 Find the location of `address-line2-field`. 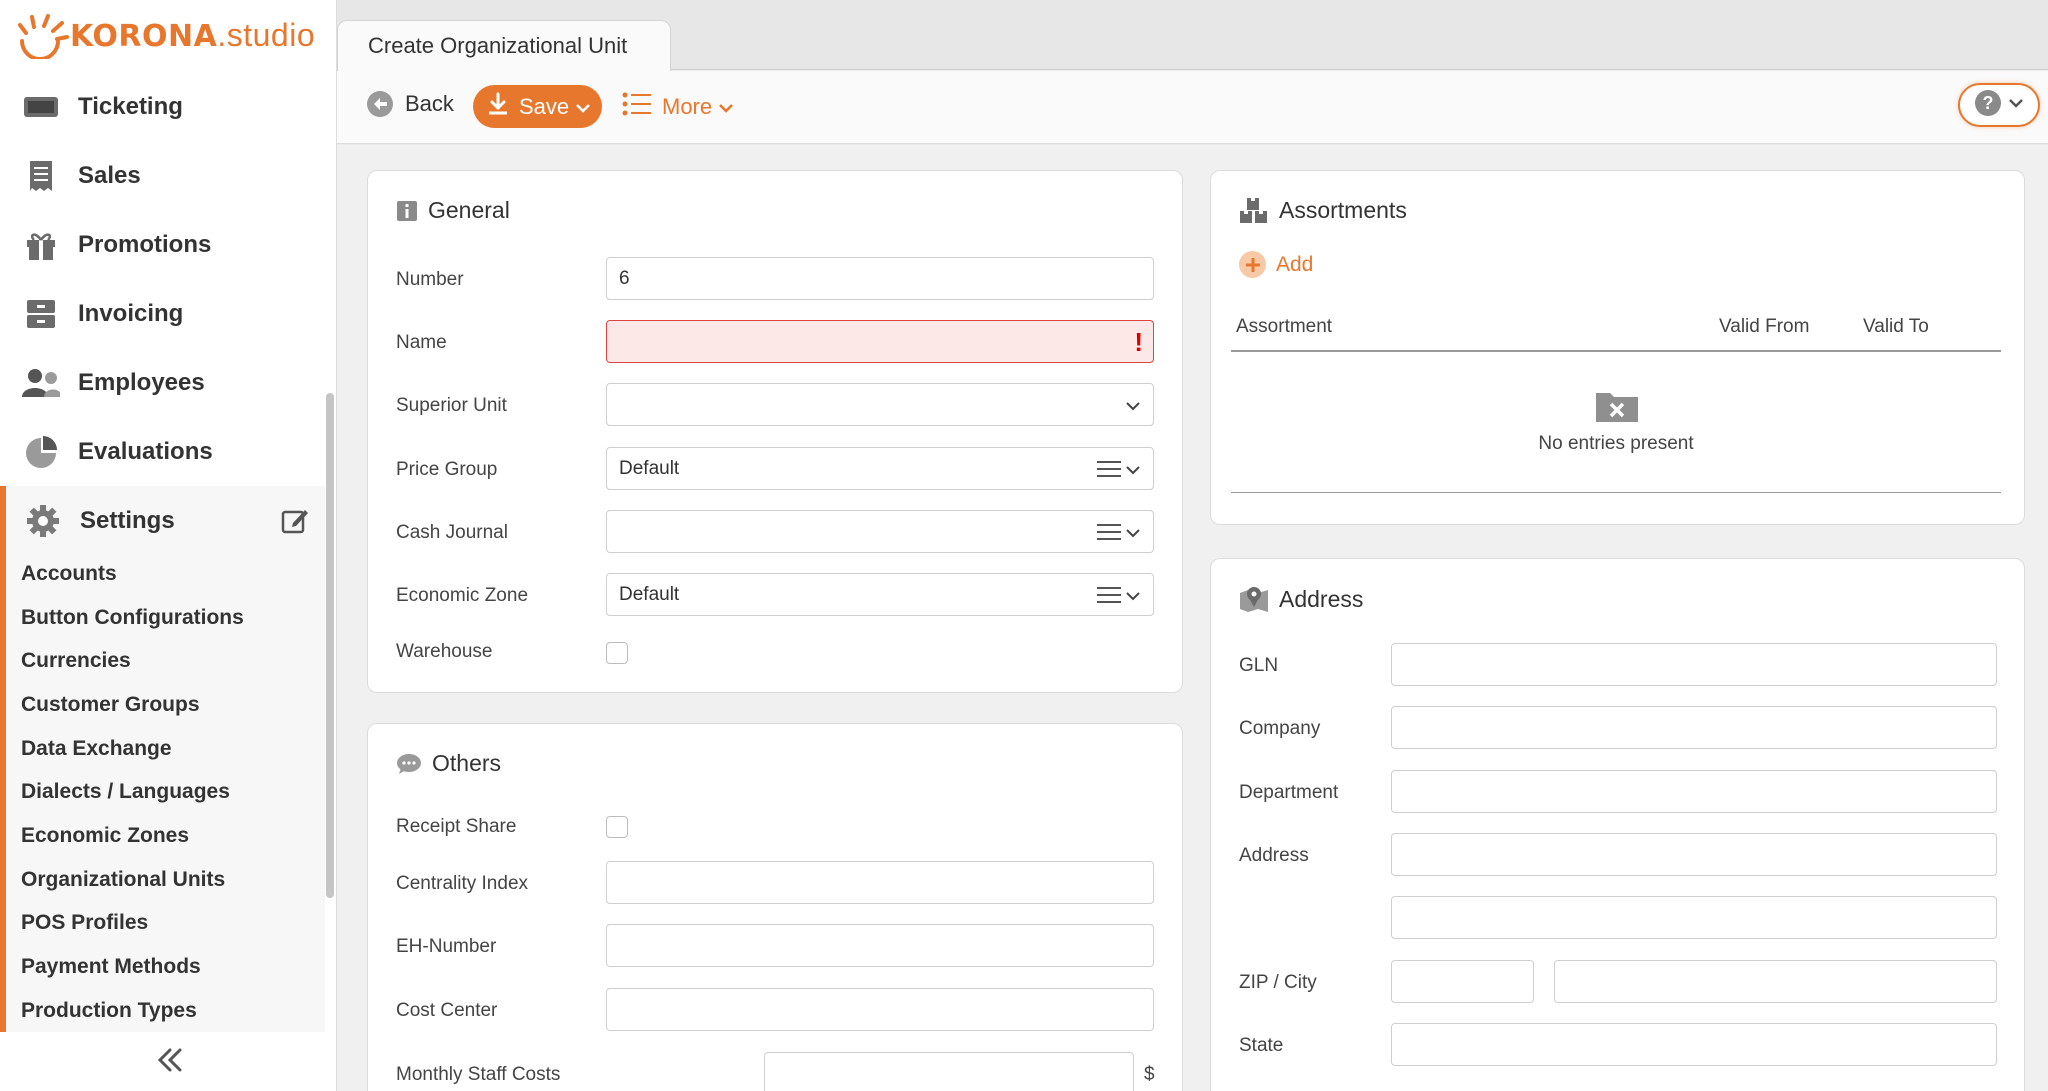

address-line2-field is located at coordinates (1694, 917).